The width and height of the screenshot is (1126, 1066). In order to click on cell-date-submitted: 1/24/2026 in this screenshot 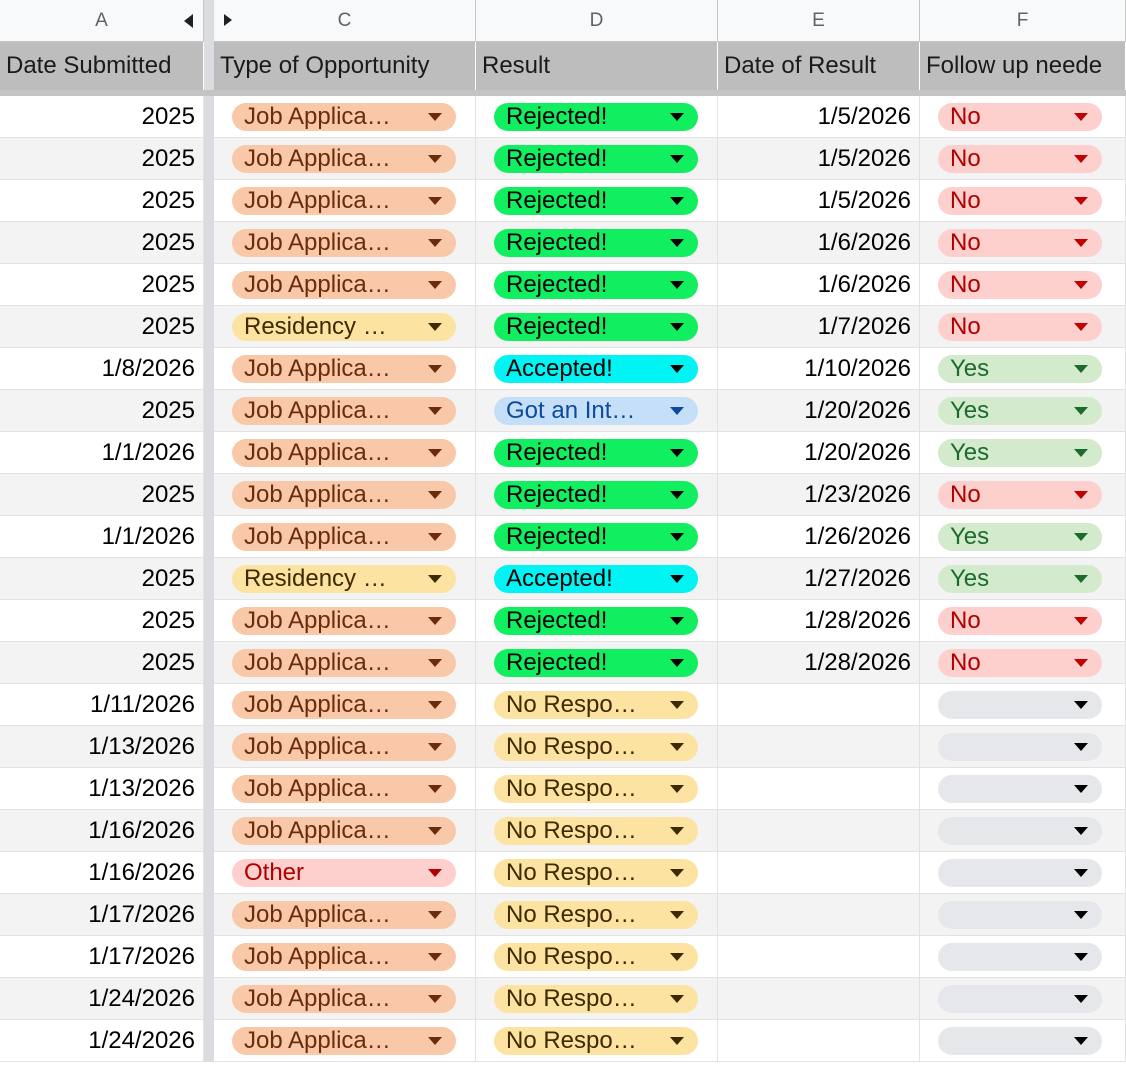, I will do `click(102, 1041)`.